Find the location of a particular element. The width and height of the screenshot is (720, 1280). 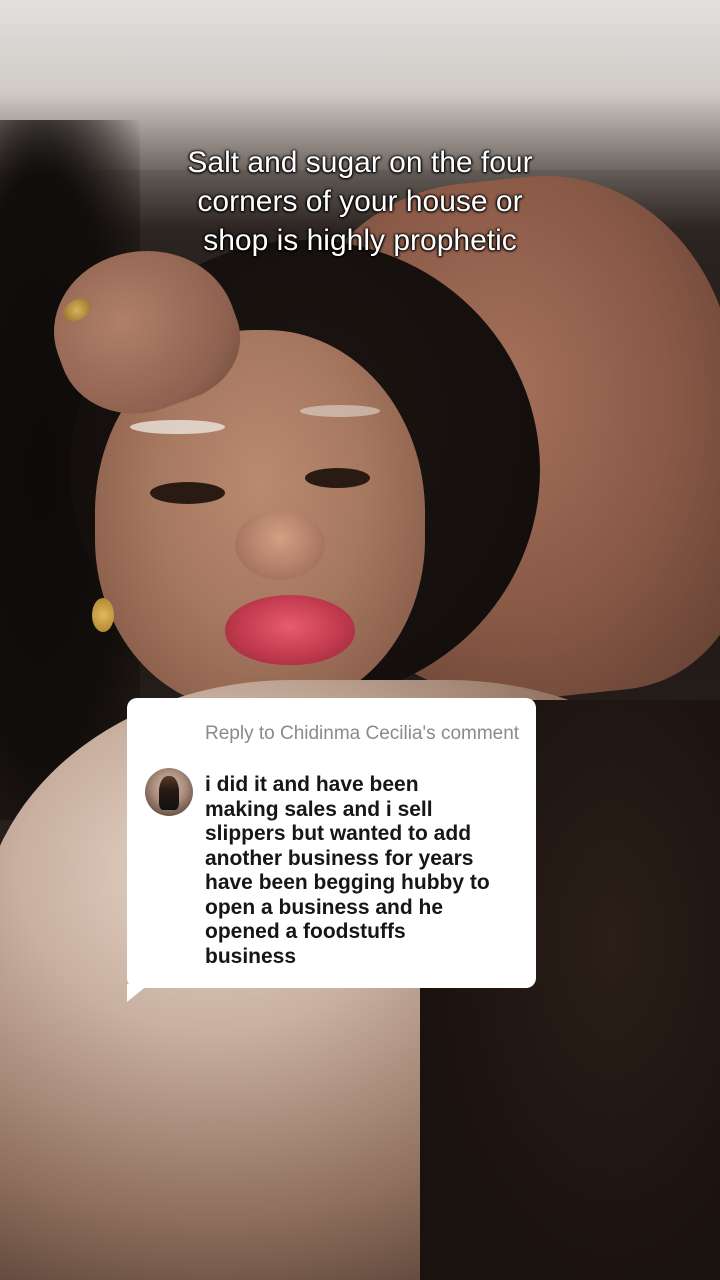

avatar-figure is located at coordinates (169, 793).